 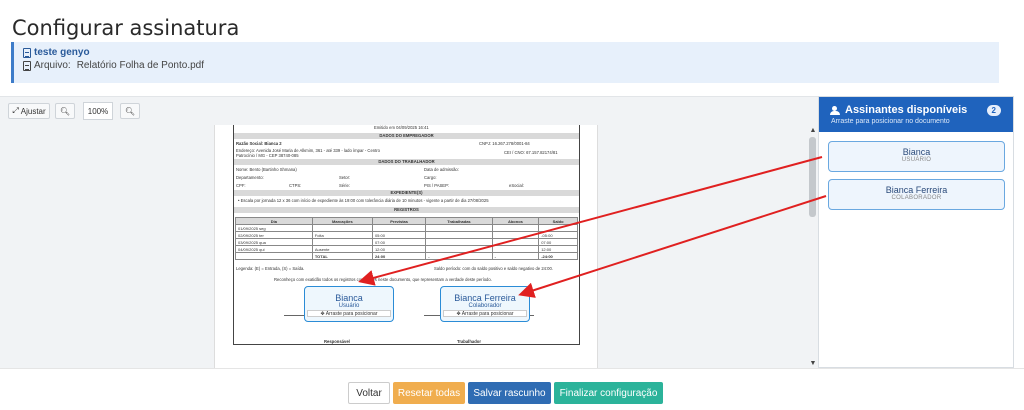 What do you see at coordinates (835, 110) in the screenshot?
I see `users-icon` at bounding box center [835, 110].